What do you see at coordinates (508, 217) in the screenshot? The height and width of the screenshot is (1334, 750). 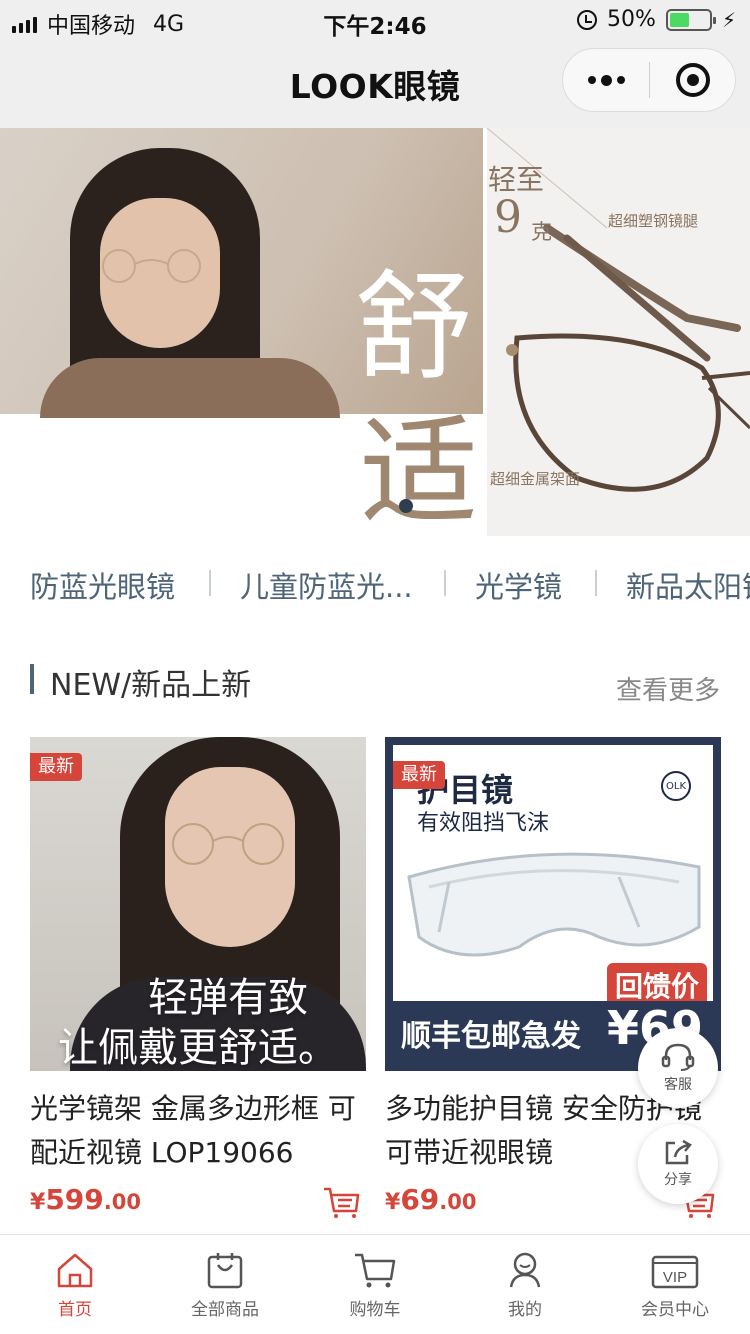 I see `banner-weight-number: 9` at bounding box center [508, 217].